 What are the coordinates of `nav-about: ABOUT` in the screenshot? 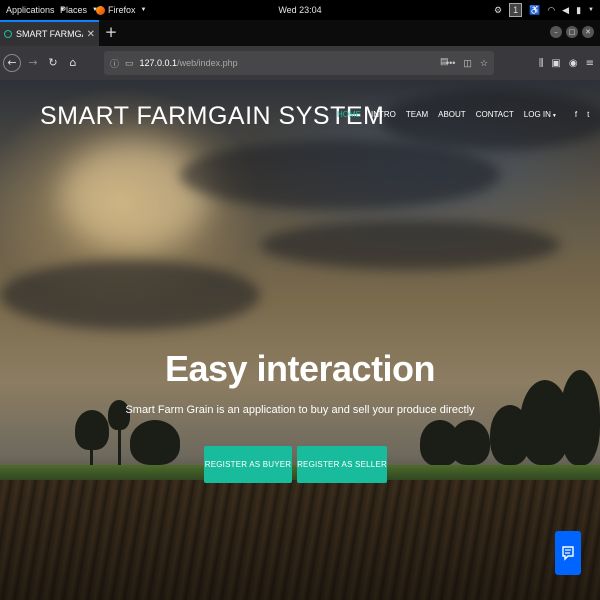 It's located at (452, 114).